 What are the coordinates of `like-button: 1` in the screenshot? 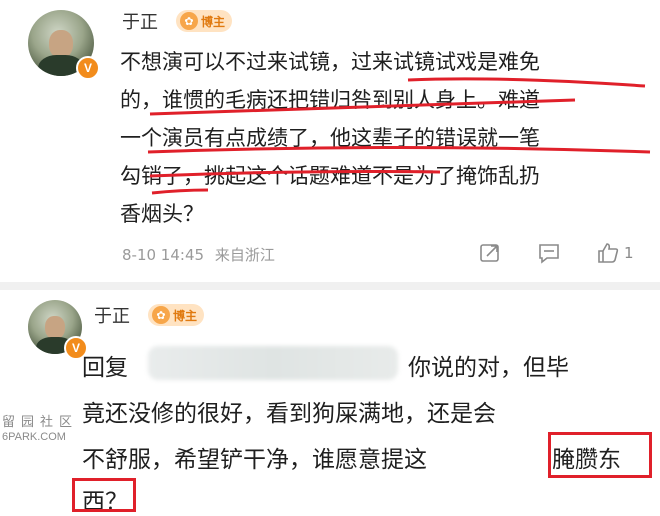 It's located at (615, 253).